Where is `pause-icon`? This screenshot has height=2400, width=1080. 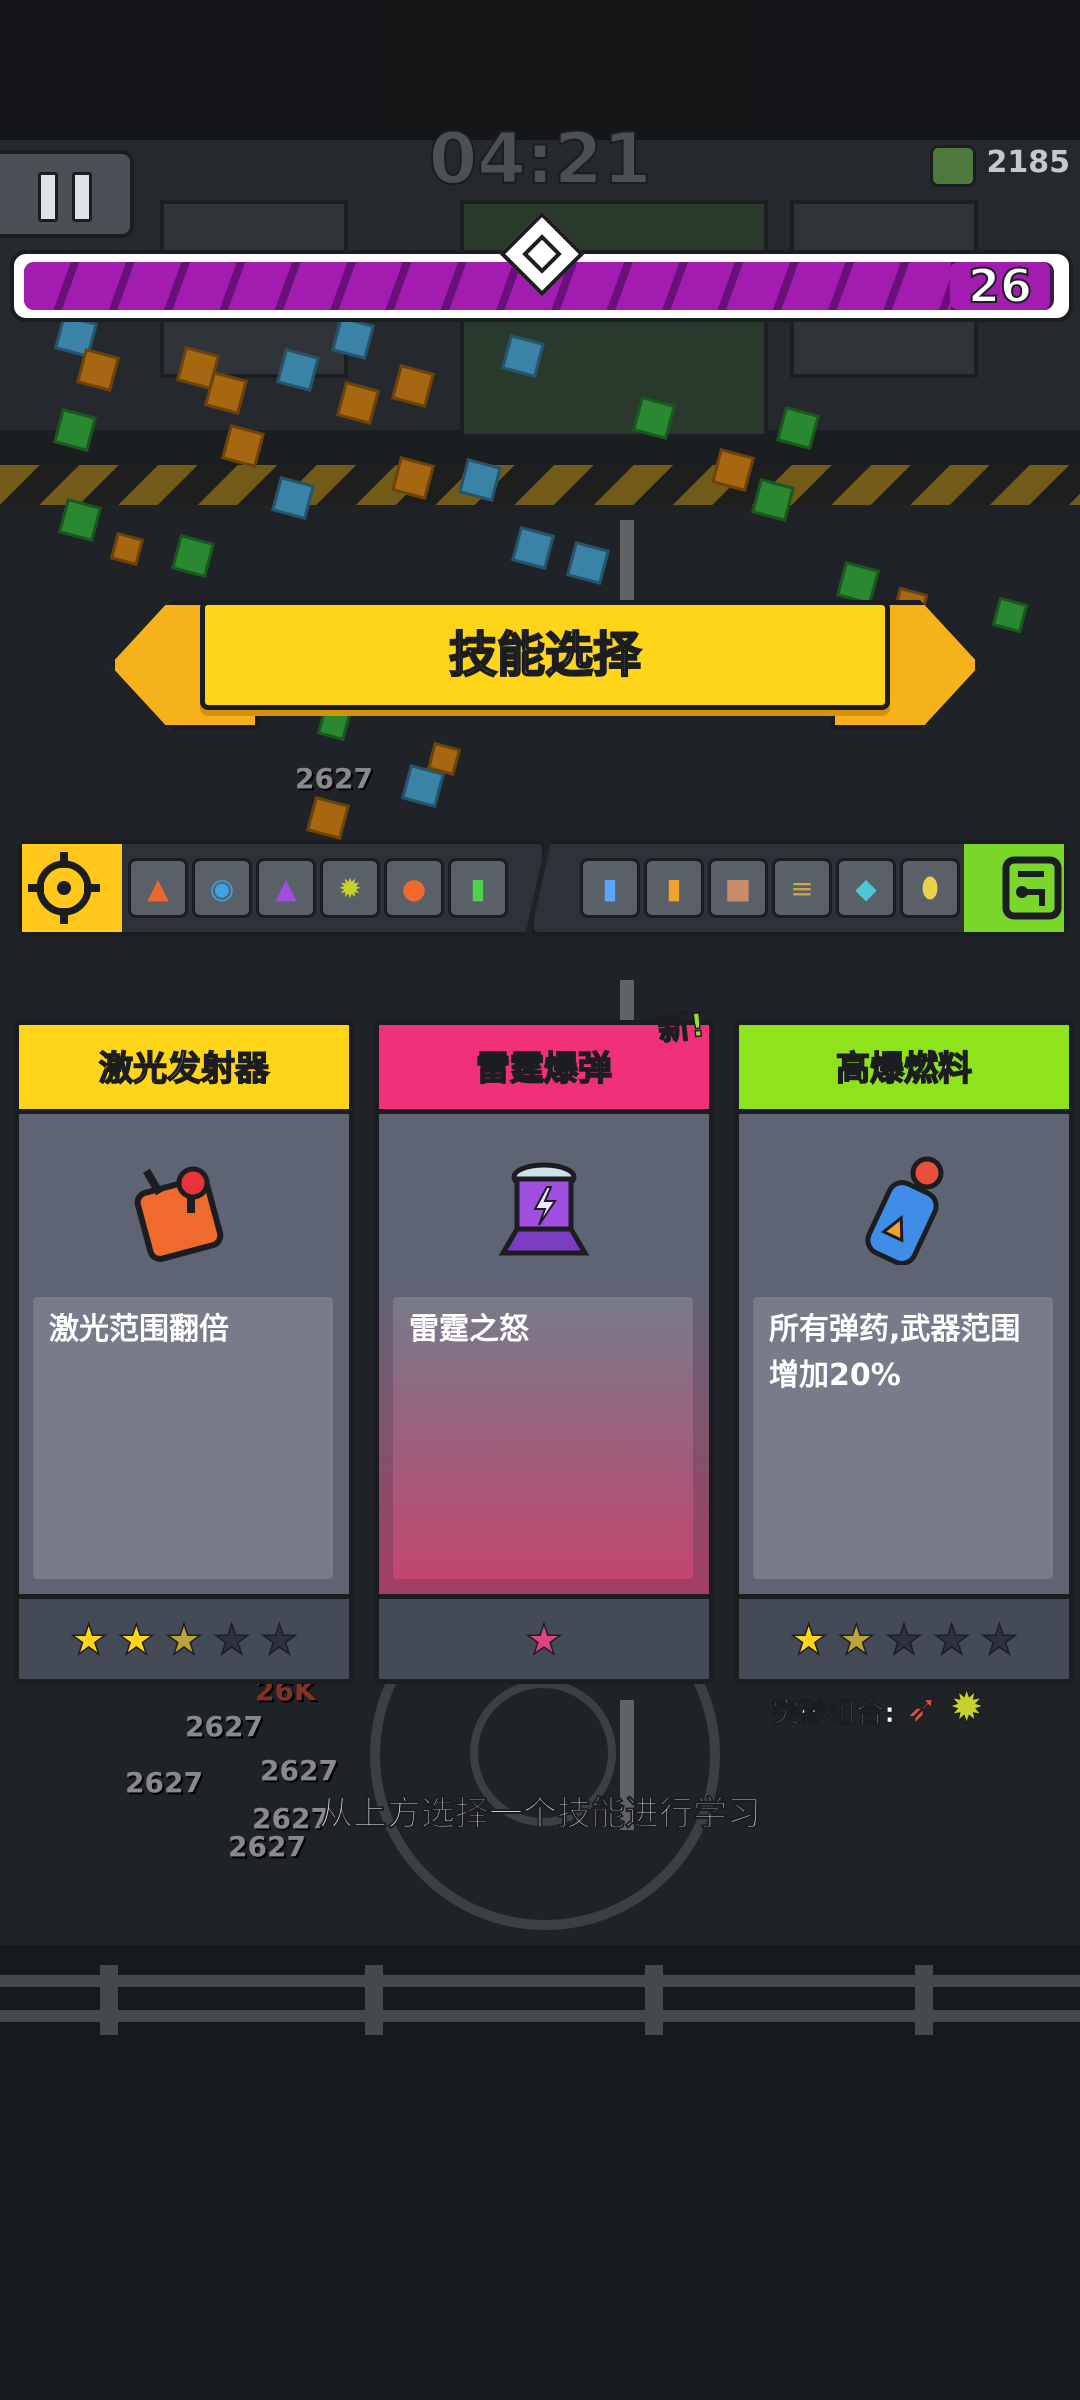
pause-icon is located at coordinates (48, 197).